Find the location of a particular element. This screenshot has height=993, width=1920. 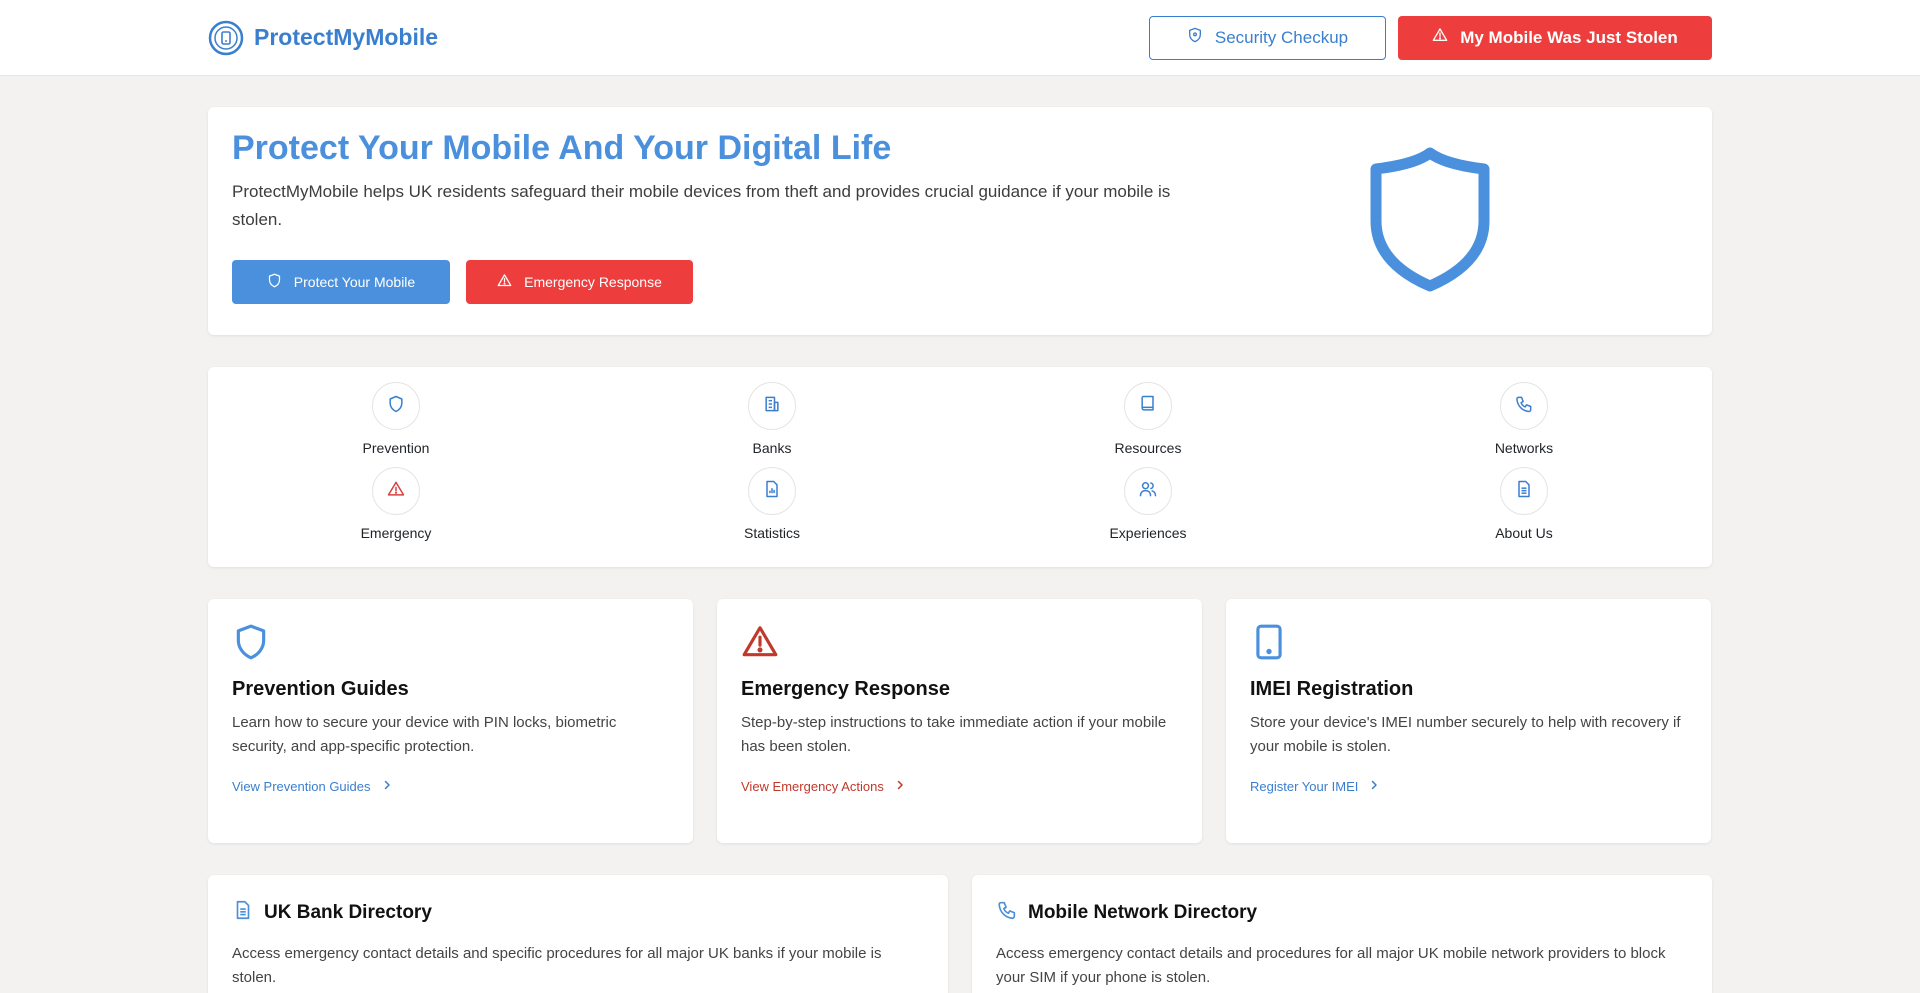

chart-file-icon is located at coordinates (772, 491).